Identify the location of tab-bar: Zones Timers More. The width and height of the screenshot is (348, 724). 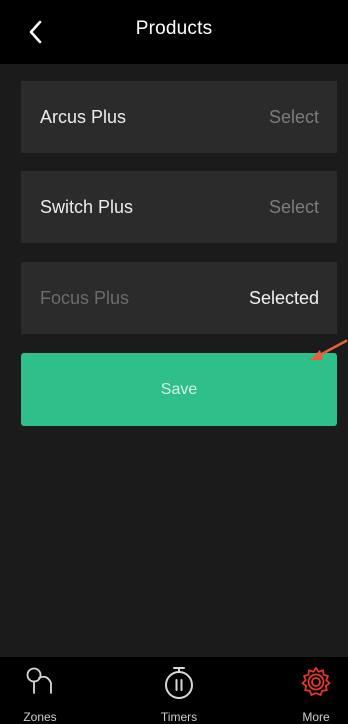
(174, 690).